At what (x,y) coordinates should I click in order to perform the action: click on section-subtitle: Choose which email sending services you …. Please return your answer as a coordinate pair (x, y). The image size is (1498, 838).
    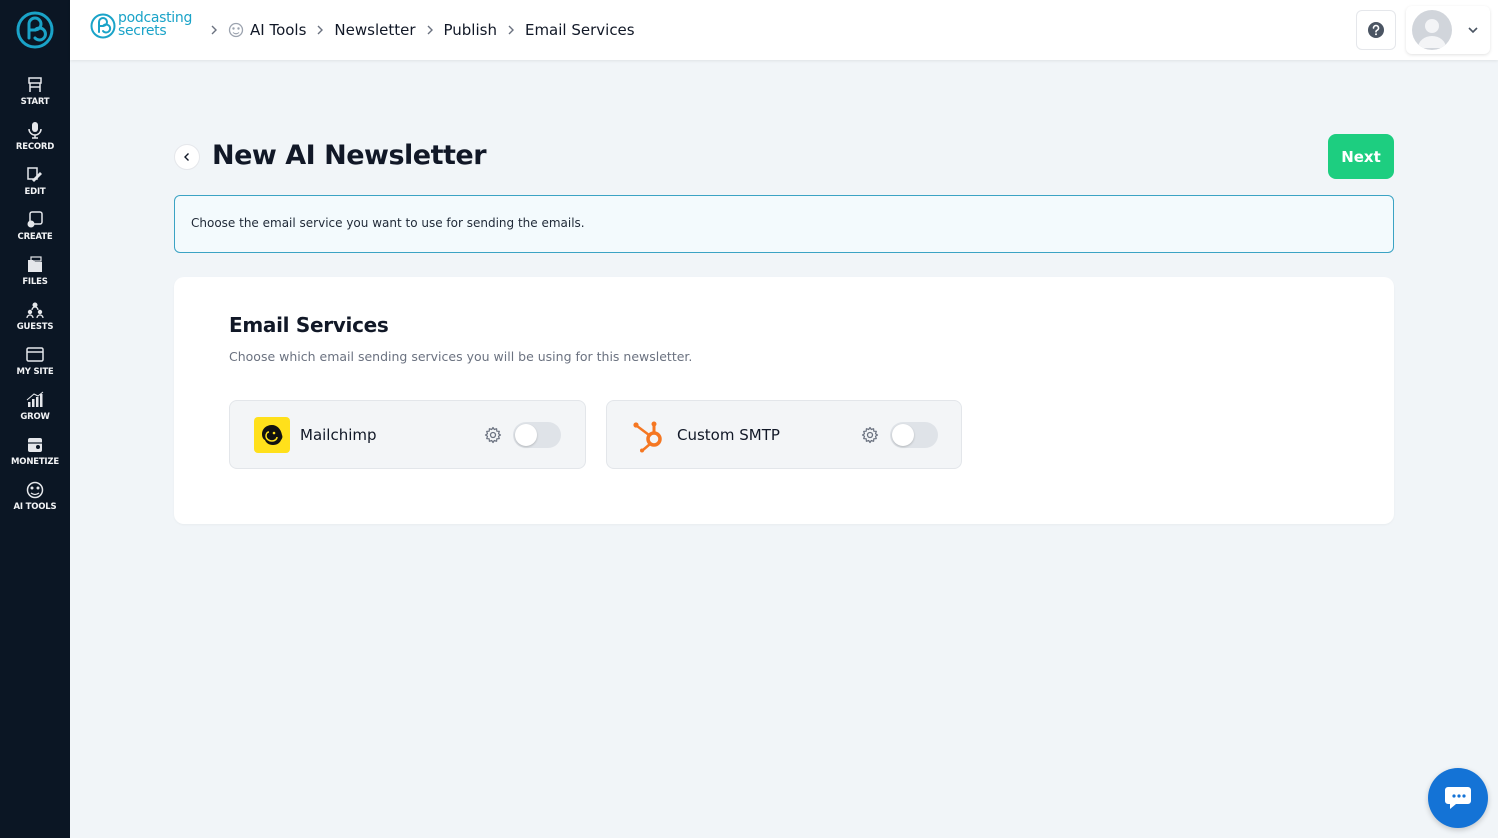
    Looking at the image, I should click on (461, 356).